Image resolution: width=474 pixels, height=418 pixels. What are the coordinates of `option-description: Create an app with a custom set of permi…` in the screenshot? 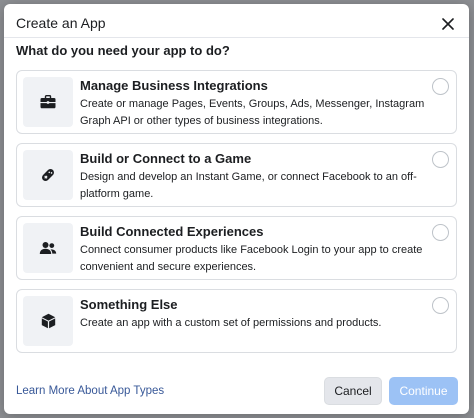 It's located at (231, 323).